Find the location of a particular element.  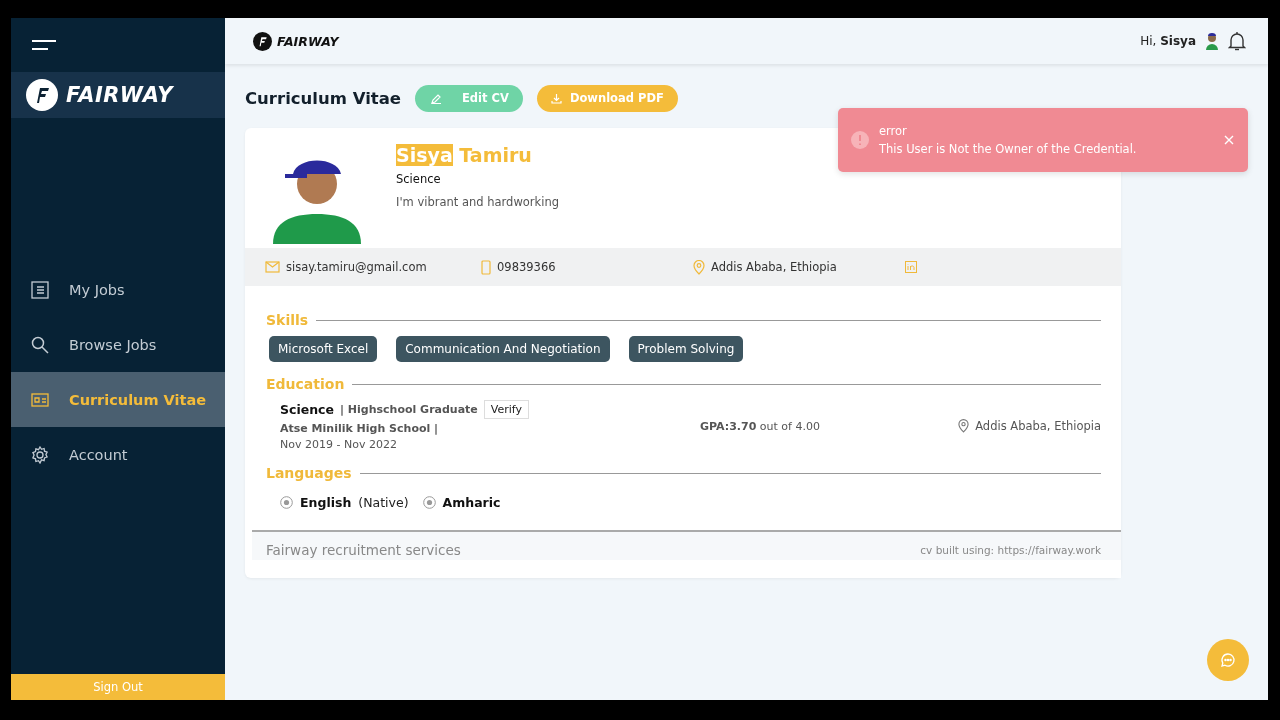

education-level: | Highschool Graduate is located at coordinates (408, 409).